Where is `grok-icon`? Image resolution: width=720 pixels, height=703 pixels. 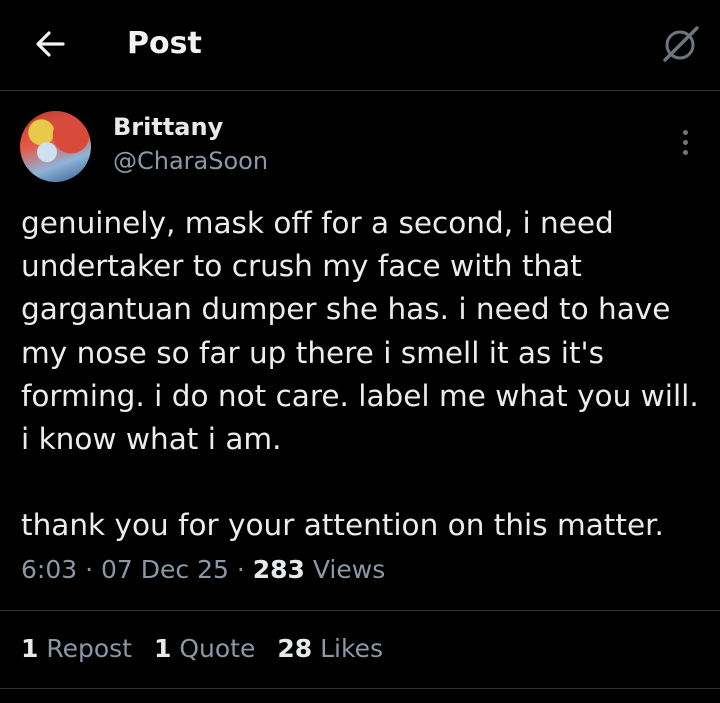
grok-icon is located at coordinates (681, 44).